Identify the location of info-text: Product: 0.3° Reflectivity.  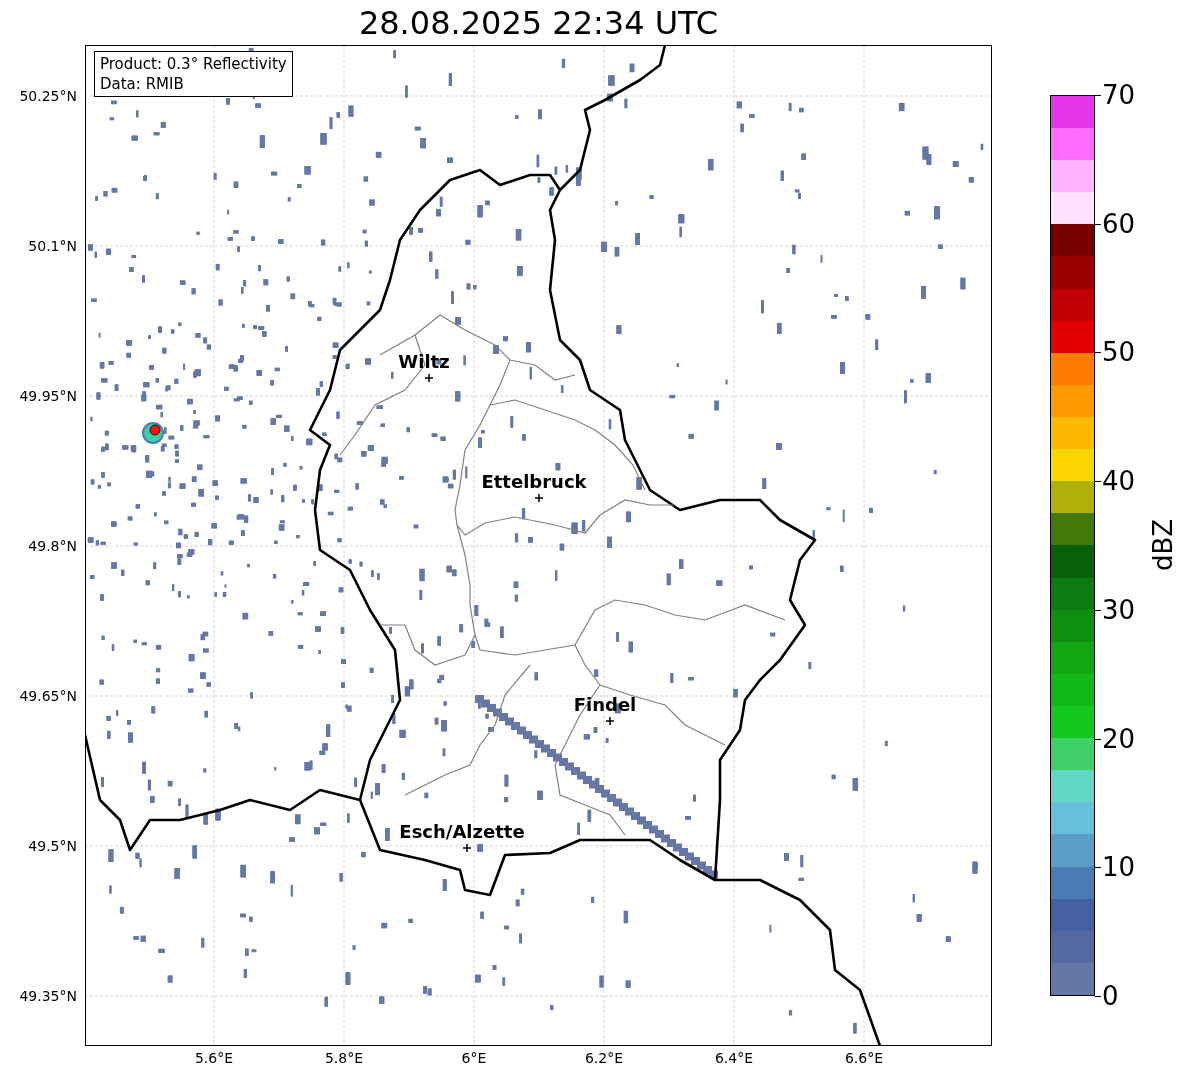
(193, 64).